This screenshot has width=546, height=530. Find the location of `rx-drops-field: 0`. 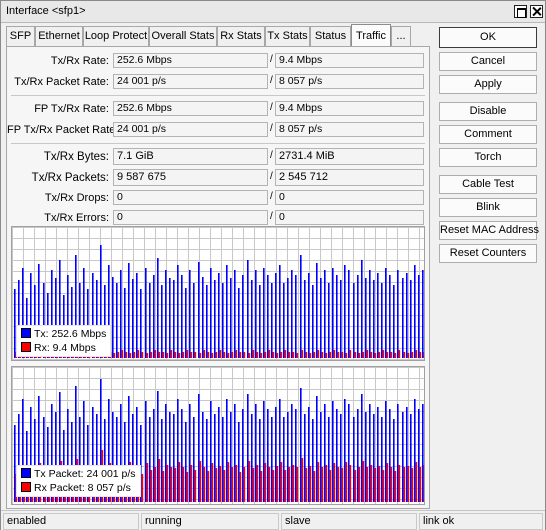

rx-drops-field: 0 is located at coordinates (349, 197).